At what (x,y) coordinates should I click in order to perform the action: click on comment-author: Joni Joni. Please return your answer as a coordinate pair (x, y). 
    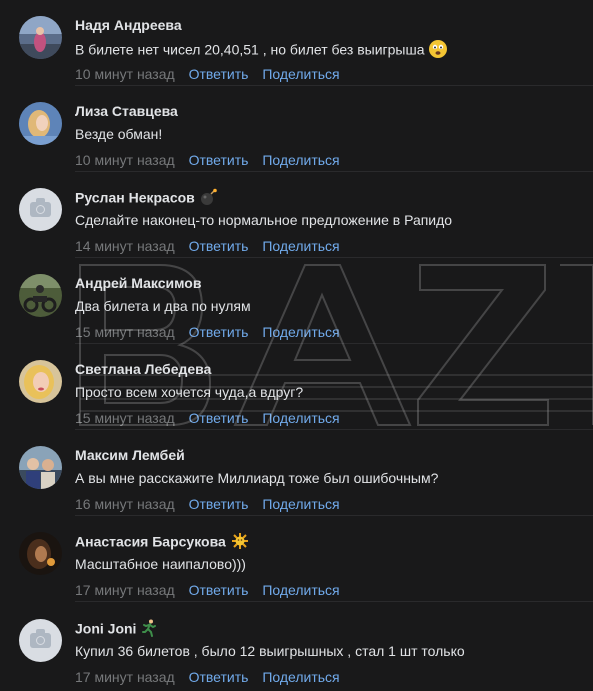
    Looking at the image, I should click on (116, 630).